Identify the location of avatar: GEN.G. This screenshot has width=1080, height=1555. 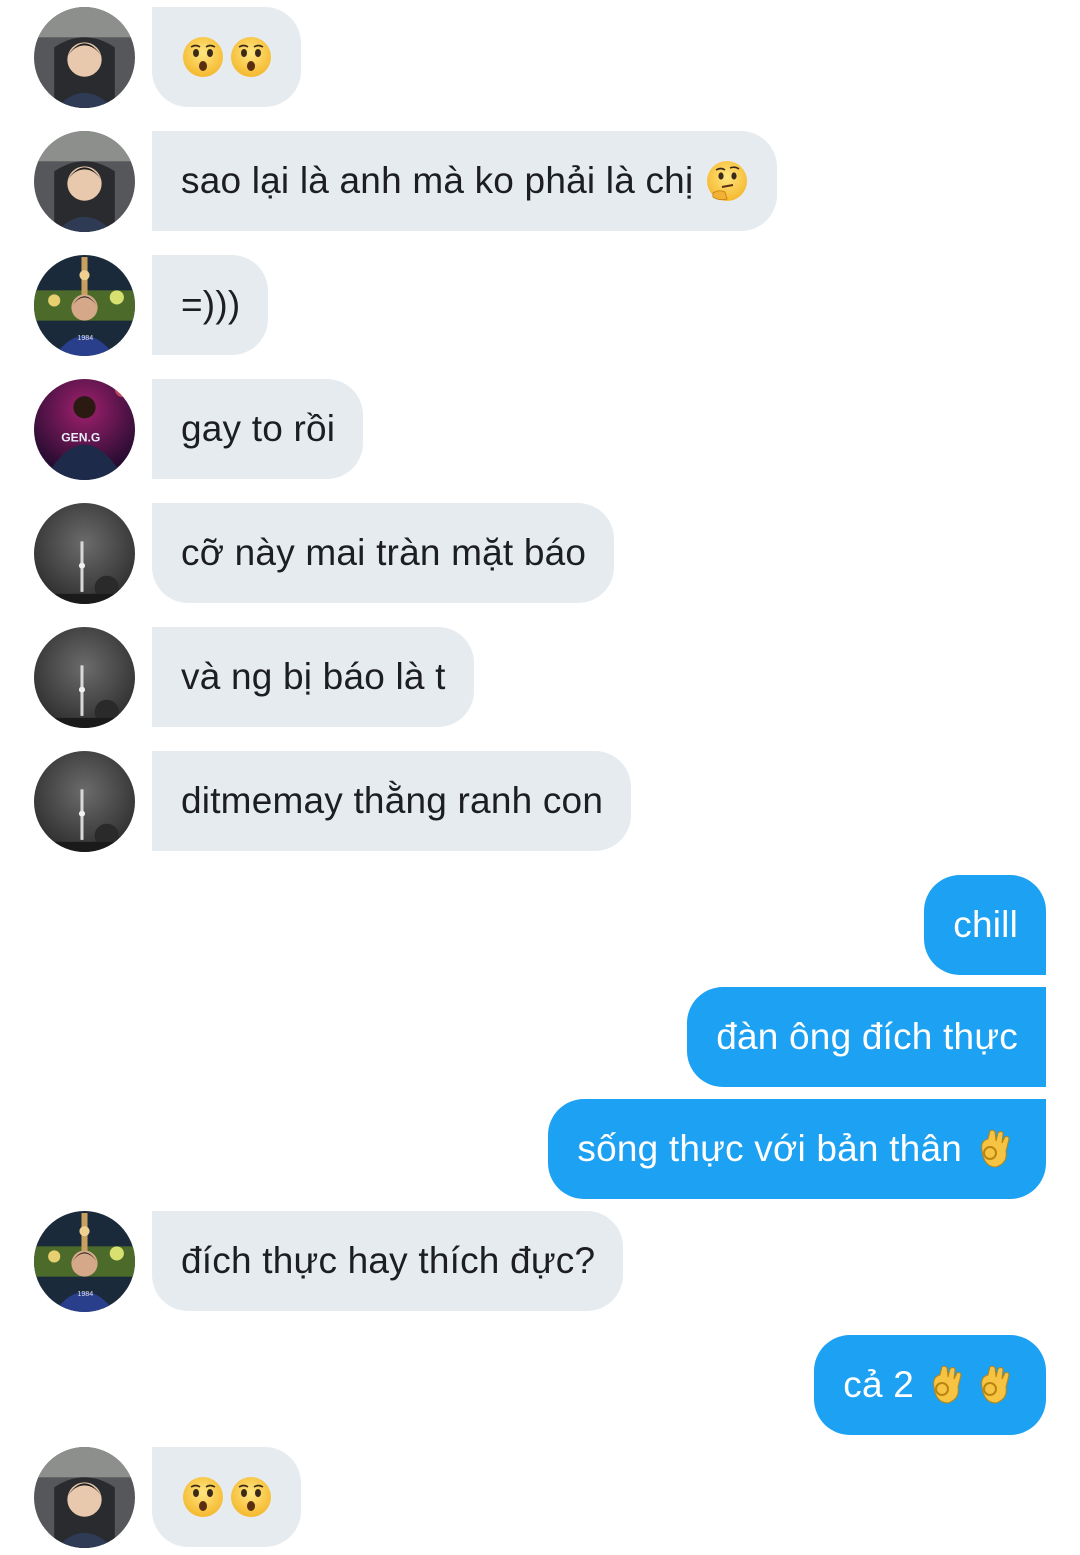
(84, 429).